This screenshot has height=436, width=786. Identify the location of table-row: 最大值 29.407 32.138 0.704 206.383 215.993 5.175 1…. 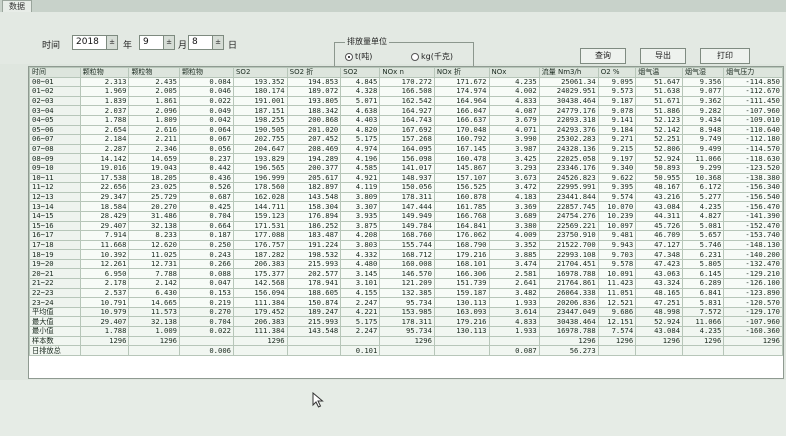
(406, 322).